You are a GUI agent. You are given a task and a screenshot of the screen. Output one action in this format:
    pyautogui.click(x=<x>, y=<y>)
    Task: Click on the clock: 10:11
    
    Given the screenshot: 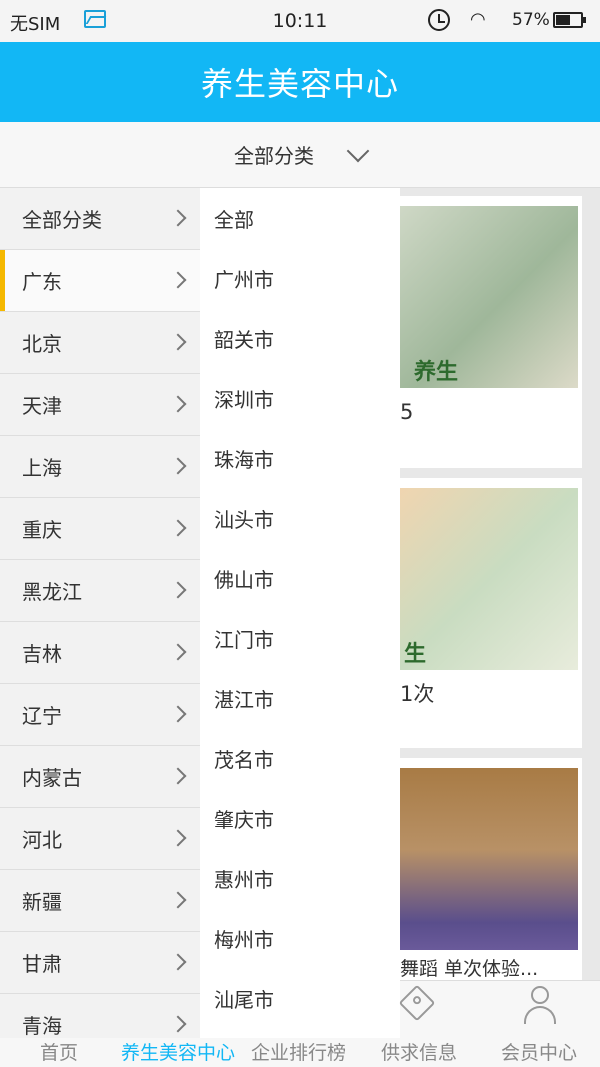 What is the action you would take?
    pyautogui.click(x=300, y=21)
    